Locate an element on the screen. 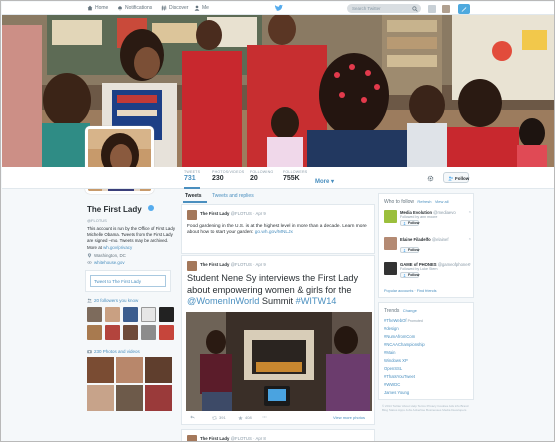  suggestion-subtitle: Followed by ann moore is located at coordinates (418, 217).